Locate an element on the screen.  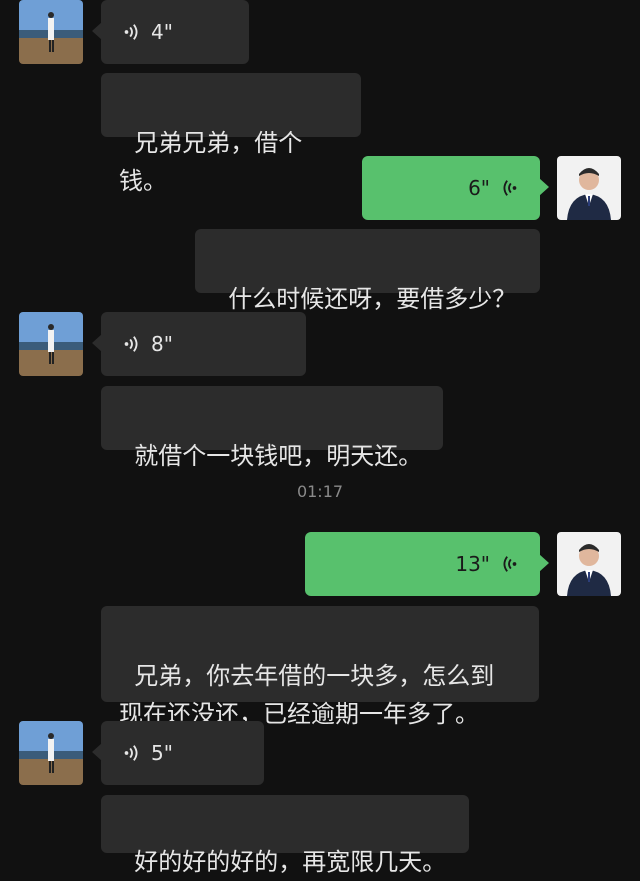
voice-message: 8" is located at coordinates (199, 344).